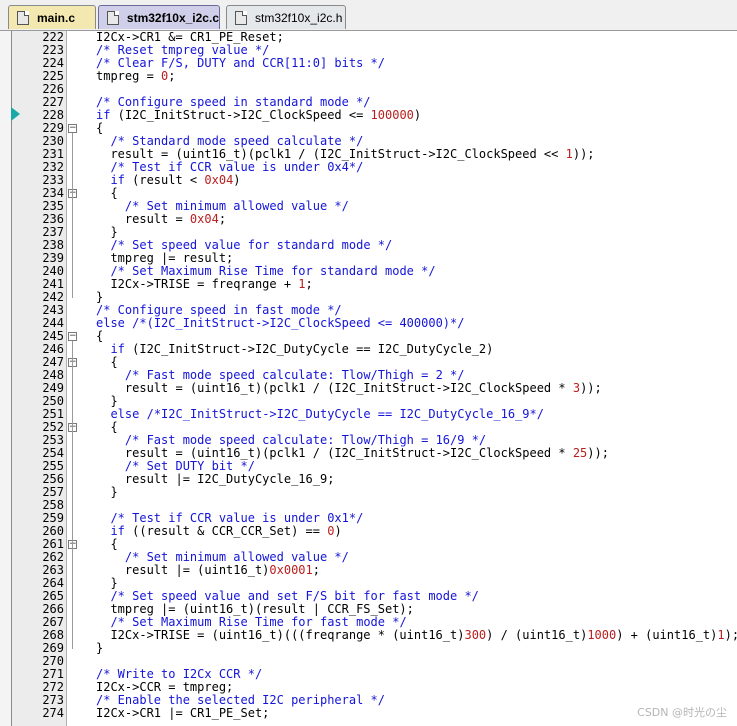 This screenshot has width=737, height=726. I want to click on code-line: 269}, so click(368, 648).